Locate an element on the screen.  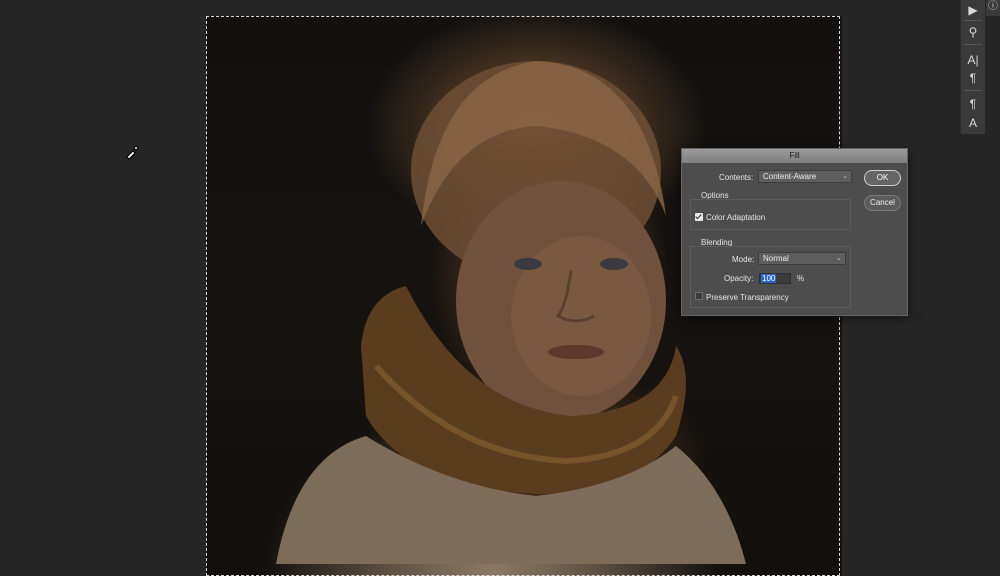
contents-label: Contents: is located at coordinates (736, 177).